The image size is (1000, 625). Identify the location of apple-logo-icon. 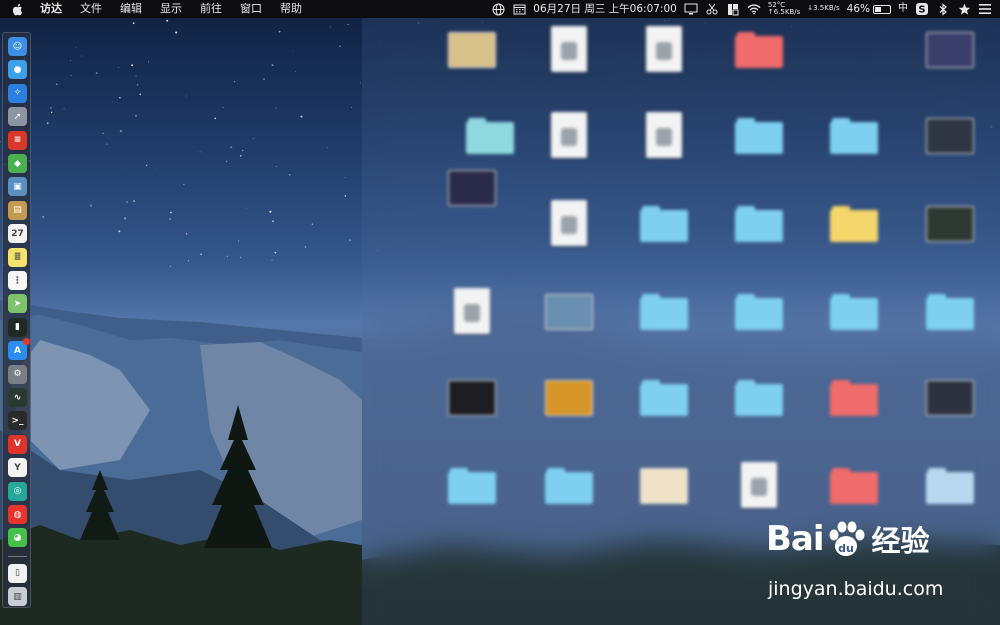
(17, 9).